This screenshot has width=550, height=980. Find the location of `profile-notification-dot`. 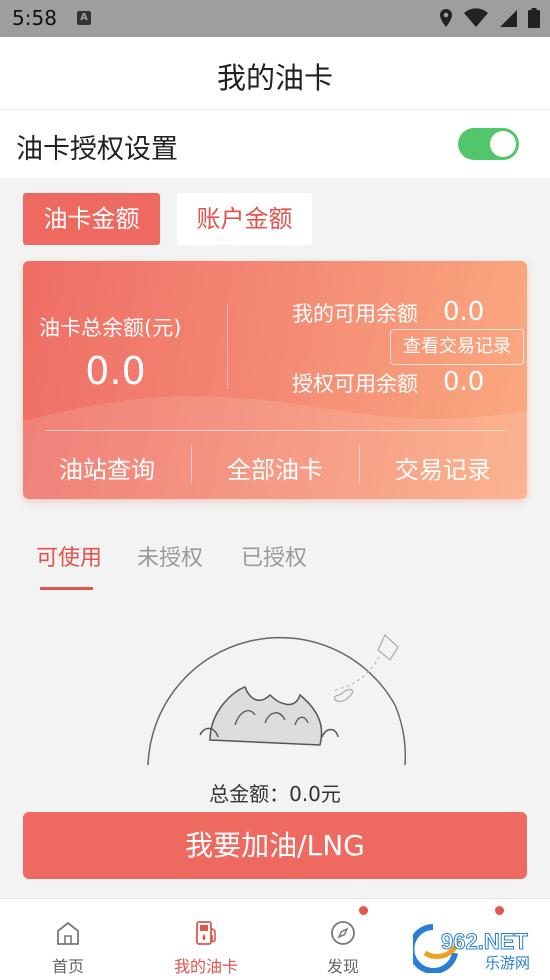

profile-notification-dot is located at coordinates (499, 910).